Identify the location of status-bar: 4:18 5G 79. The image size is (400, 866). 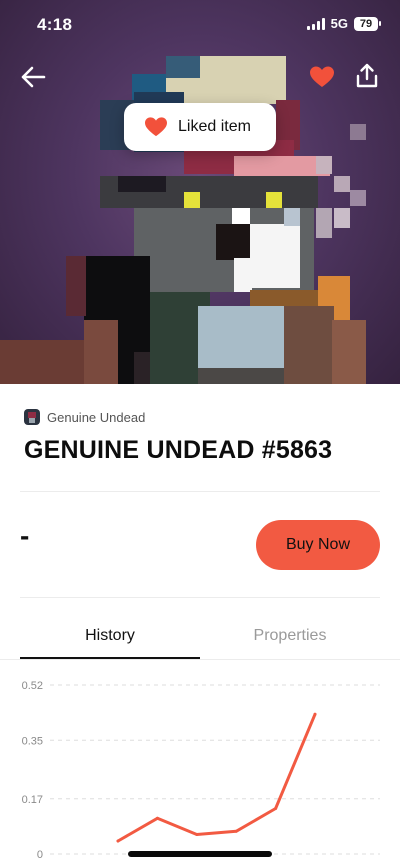
(200, 25).